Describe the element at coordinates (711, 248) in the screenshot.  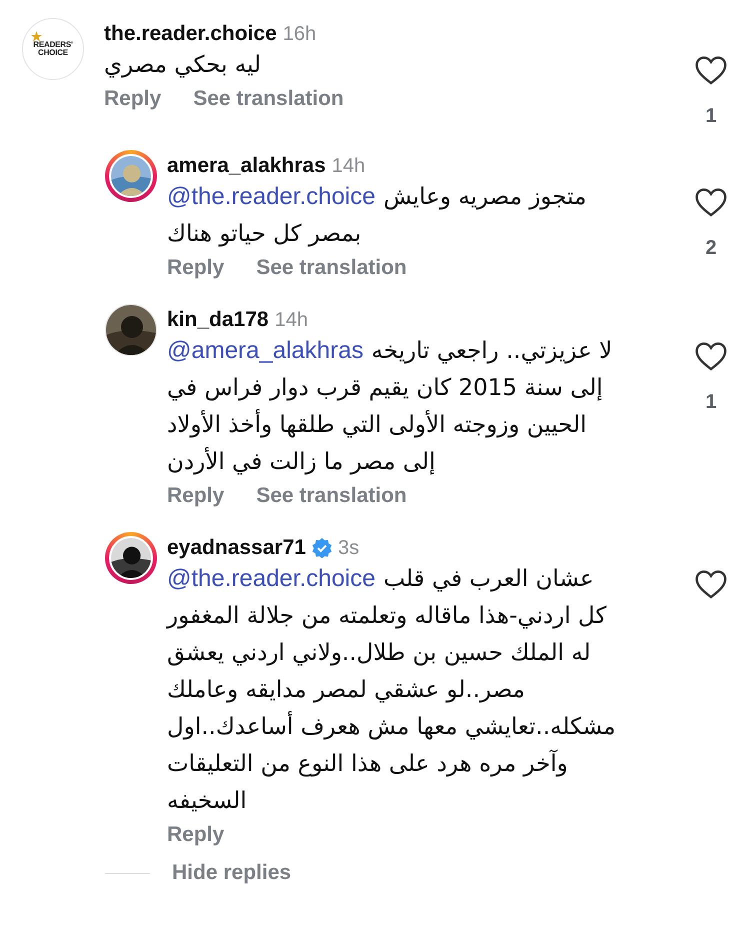
I see `like-count: 2` at that location.